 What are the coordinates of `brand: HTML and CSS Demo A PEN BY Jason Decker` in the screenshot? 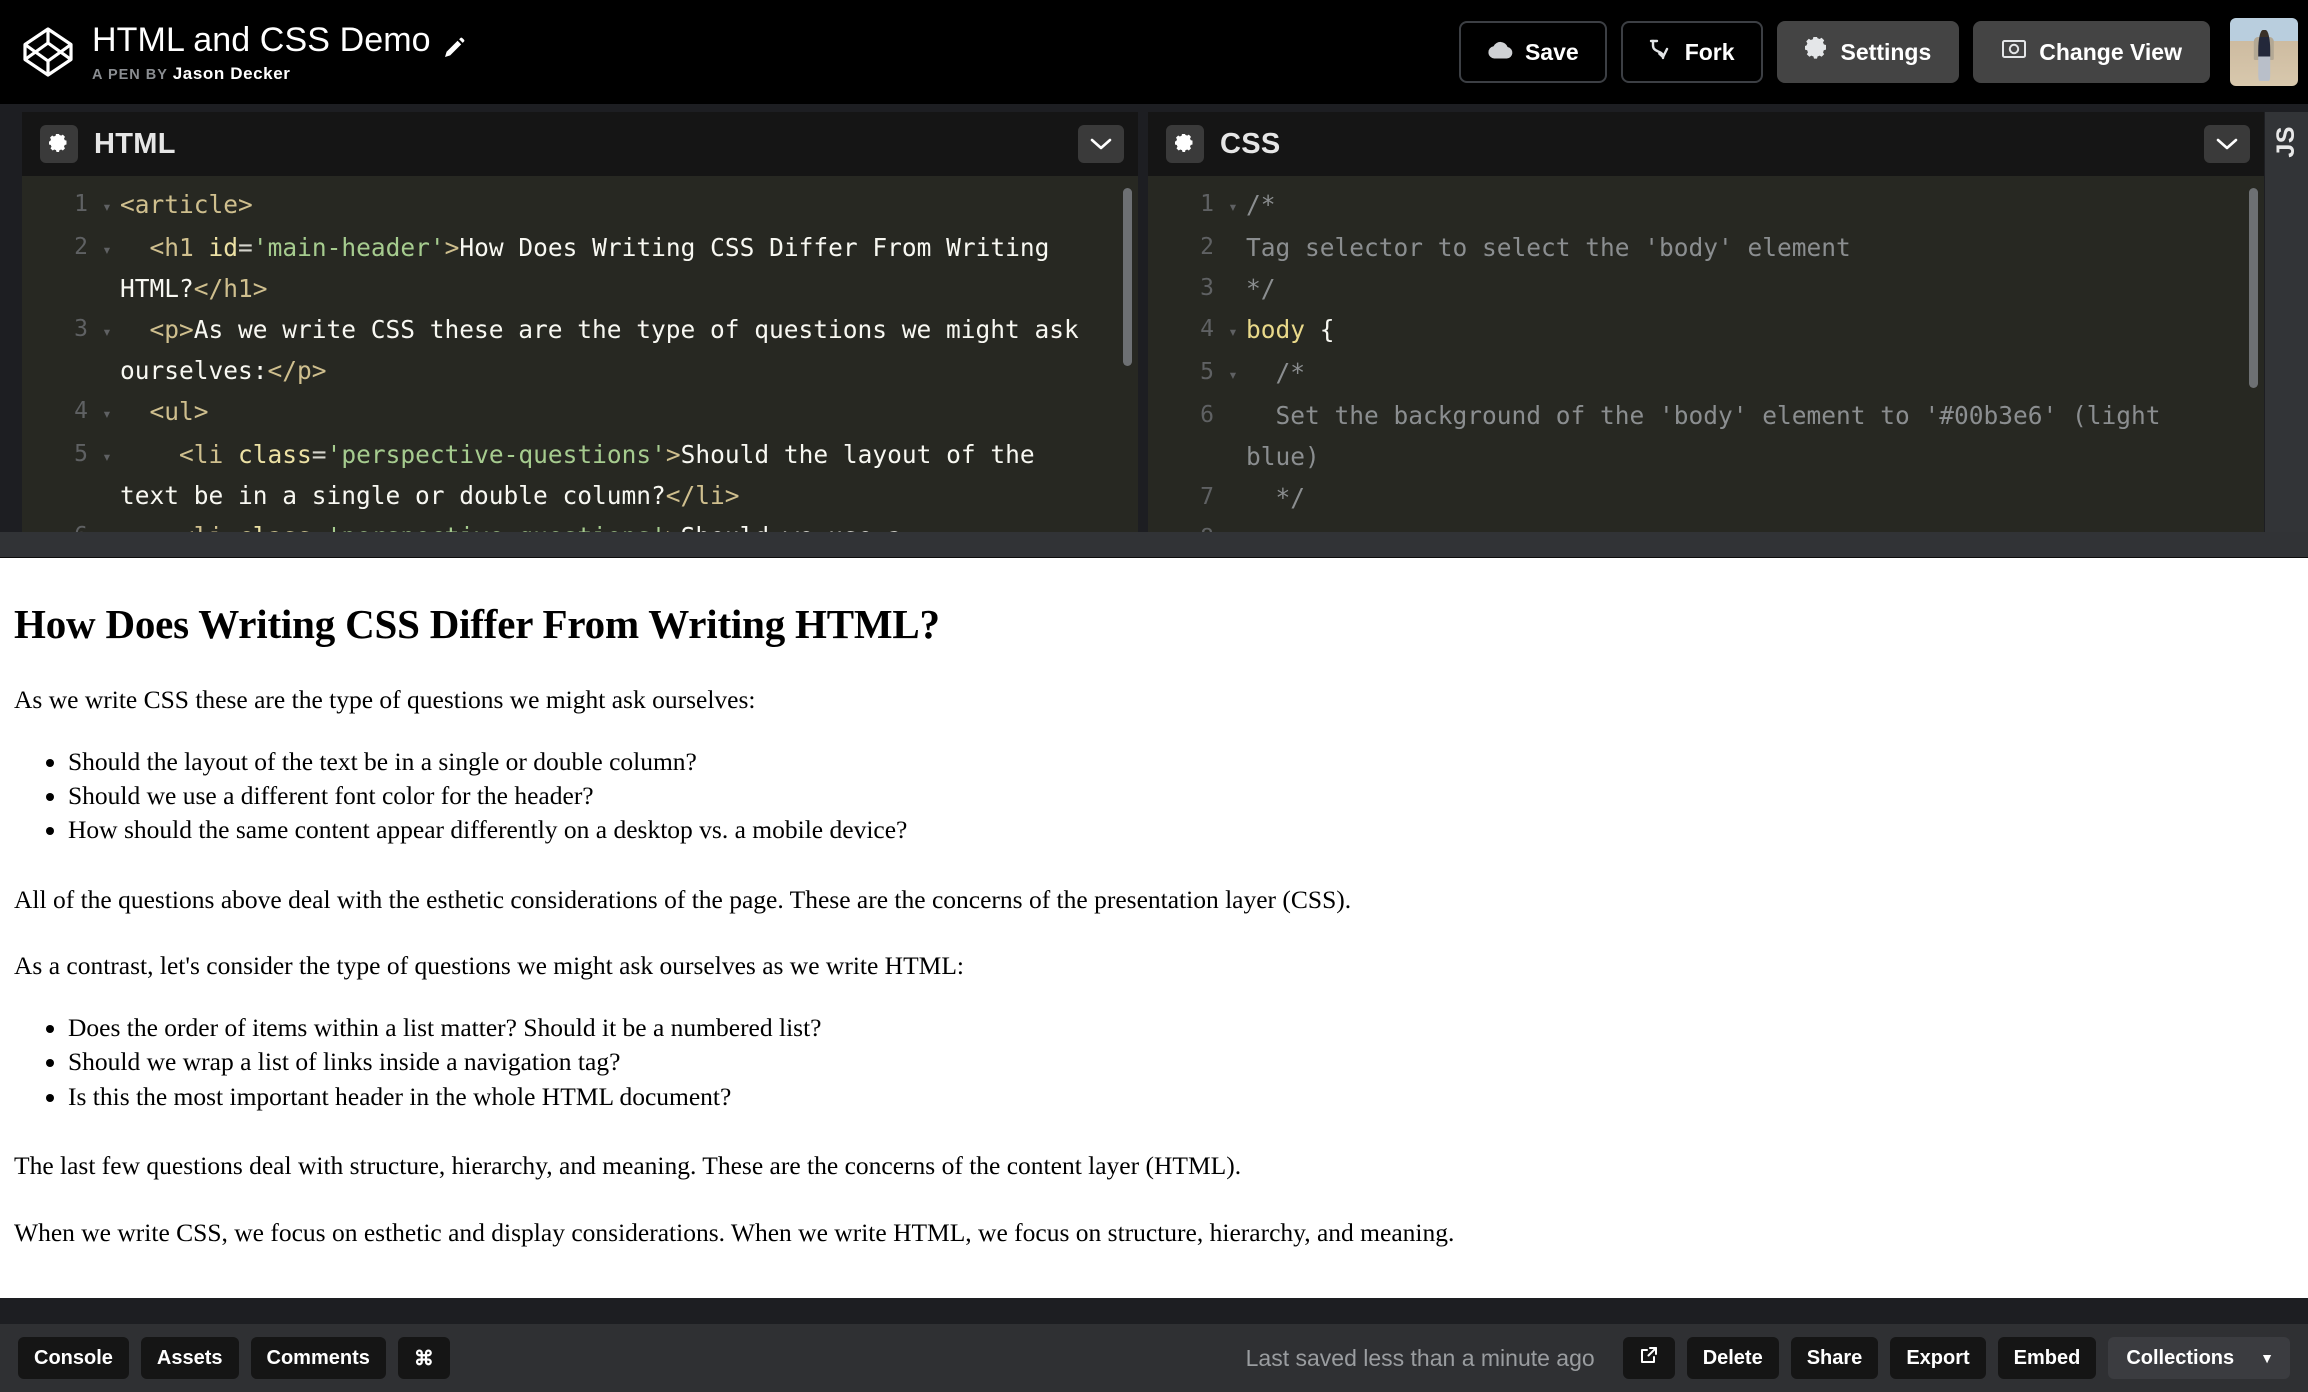 It's located at (243, 52).